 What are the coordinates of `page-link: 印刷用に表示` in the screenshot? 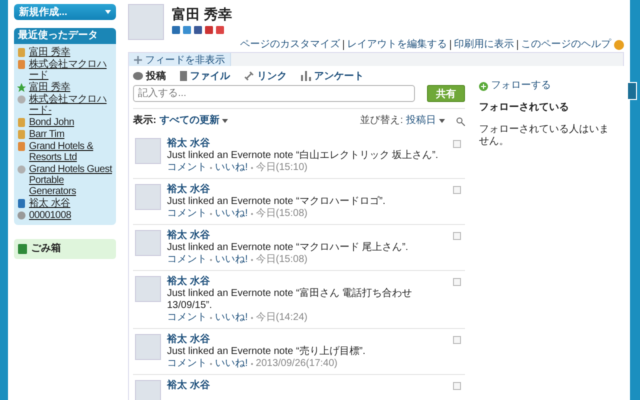 It's located at (483, 45).